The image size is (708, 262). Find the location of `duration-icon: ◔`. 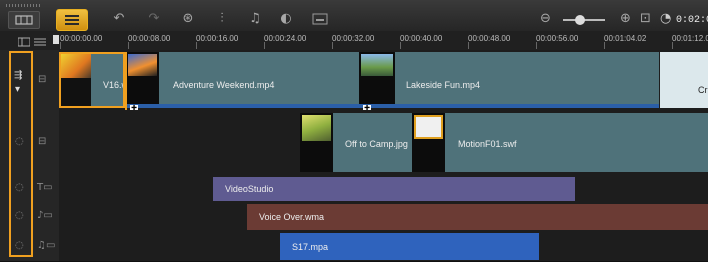

duration-icon: ◔ is located at coordinates (666, 18).